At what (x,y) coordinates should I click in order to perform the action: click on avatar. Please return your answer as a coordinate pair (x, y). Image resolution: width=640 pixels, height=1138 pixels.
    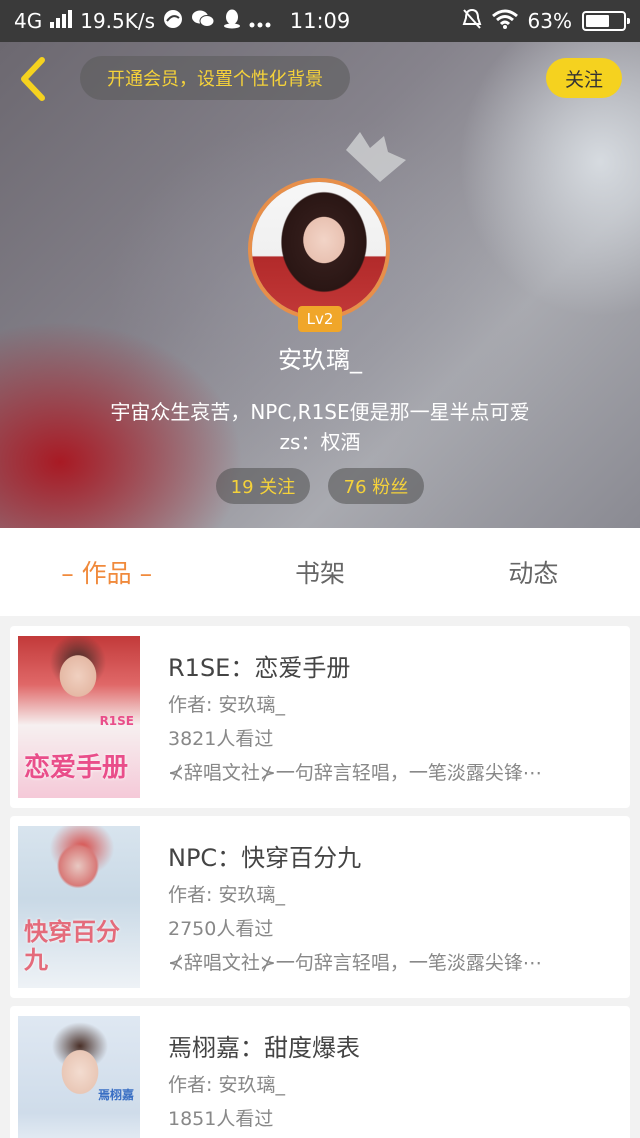
    Looking at the image, I should click on (319, 249).